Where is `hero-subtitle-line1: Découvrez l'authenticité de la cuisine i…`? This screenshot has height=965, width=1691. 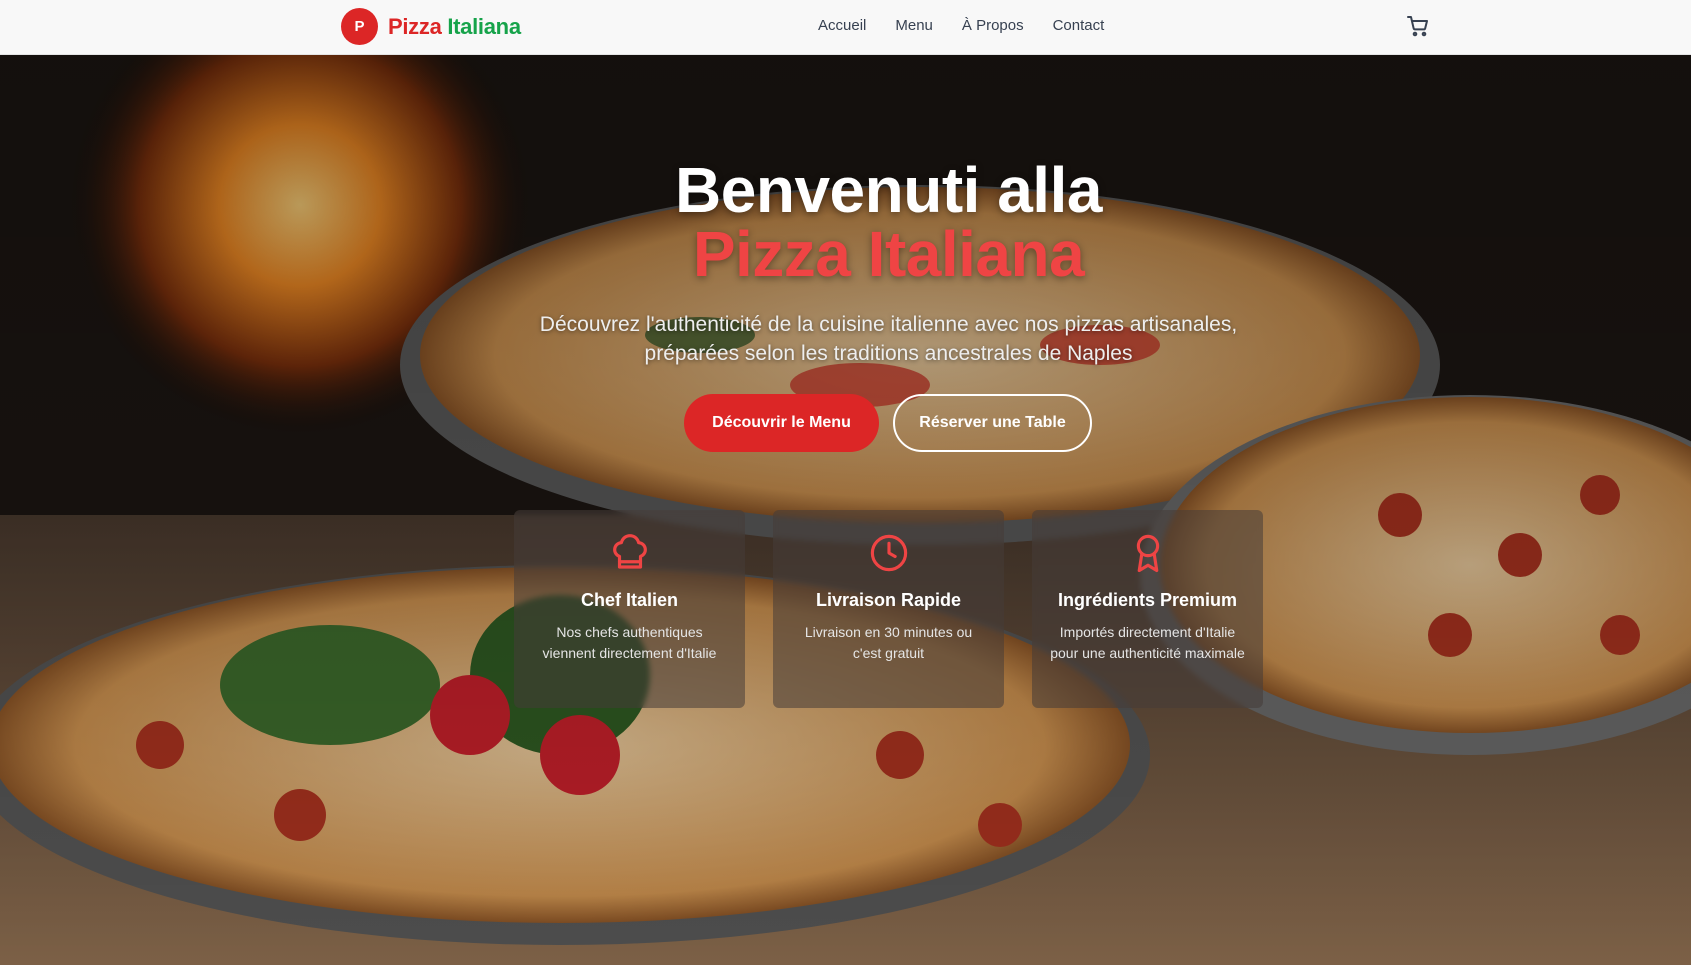 hero-subtitle-line1: Découvrez l'authenticité de la cuisine i… is located at coordinates (888, 324).